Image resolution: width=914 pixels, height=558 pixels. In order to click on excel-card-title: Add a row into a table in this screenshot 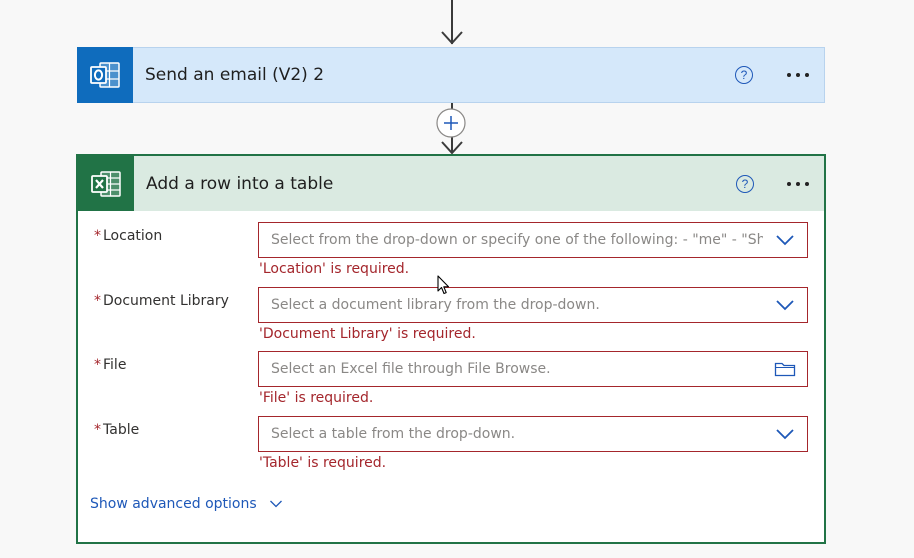, I will do `click(240, 183)`.